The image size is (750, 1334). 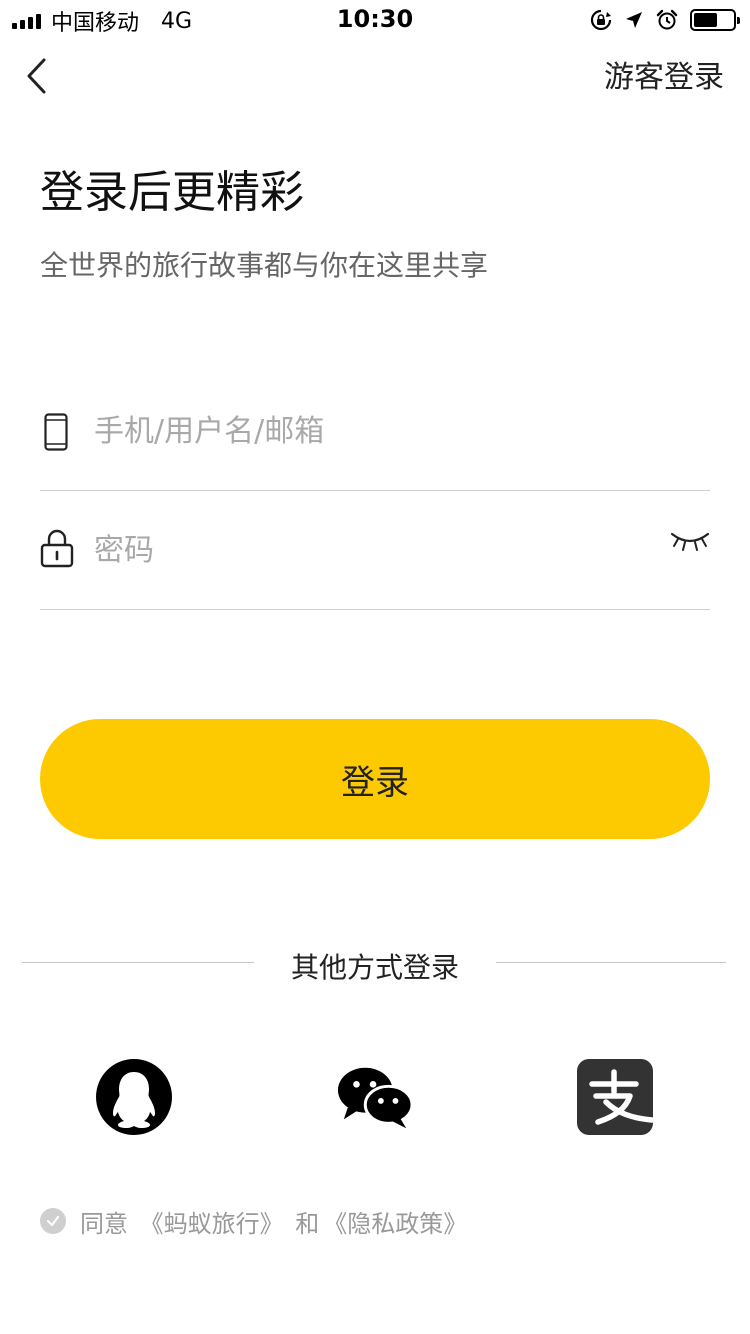 I want to click on account-input, so click(x=374, y=431).